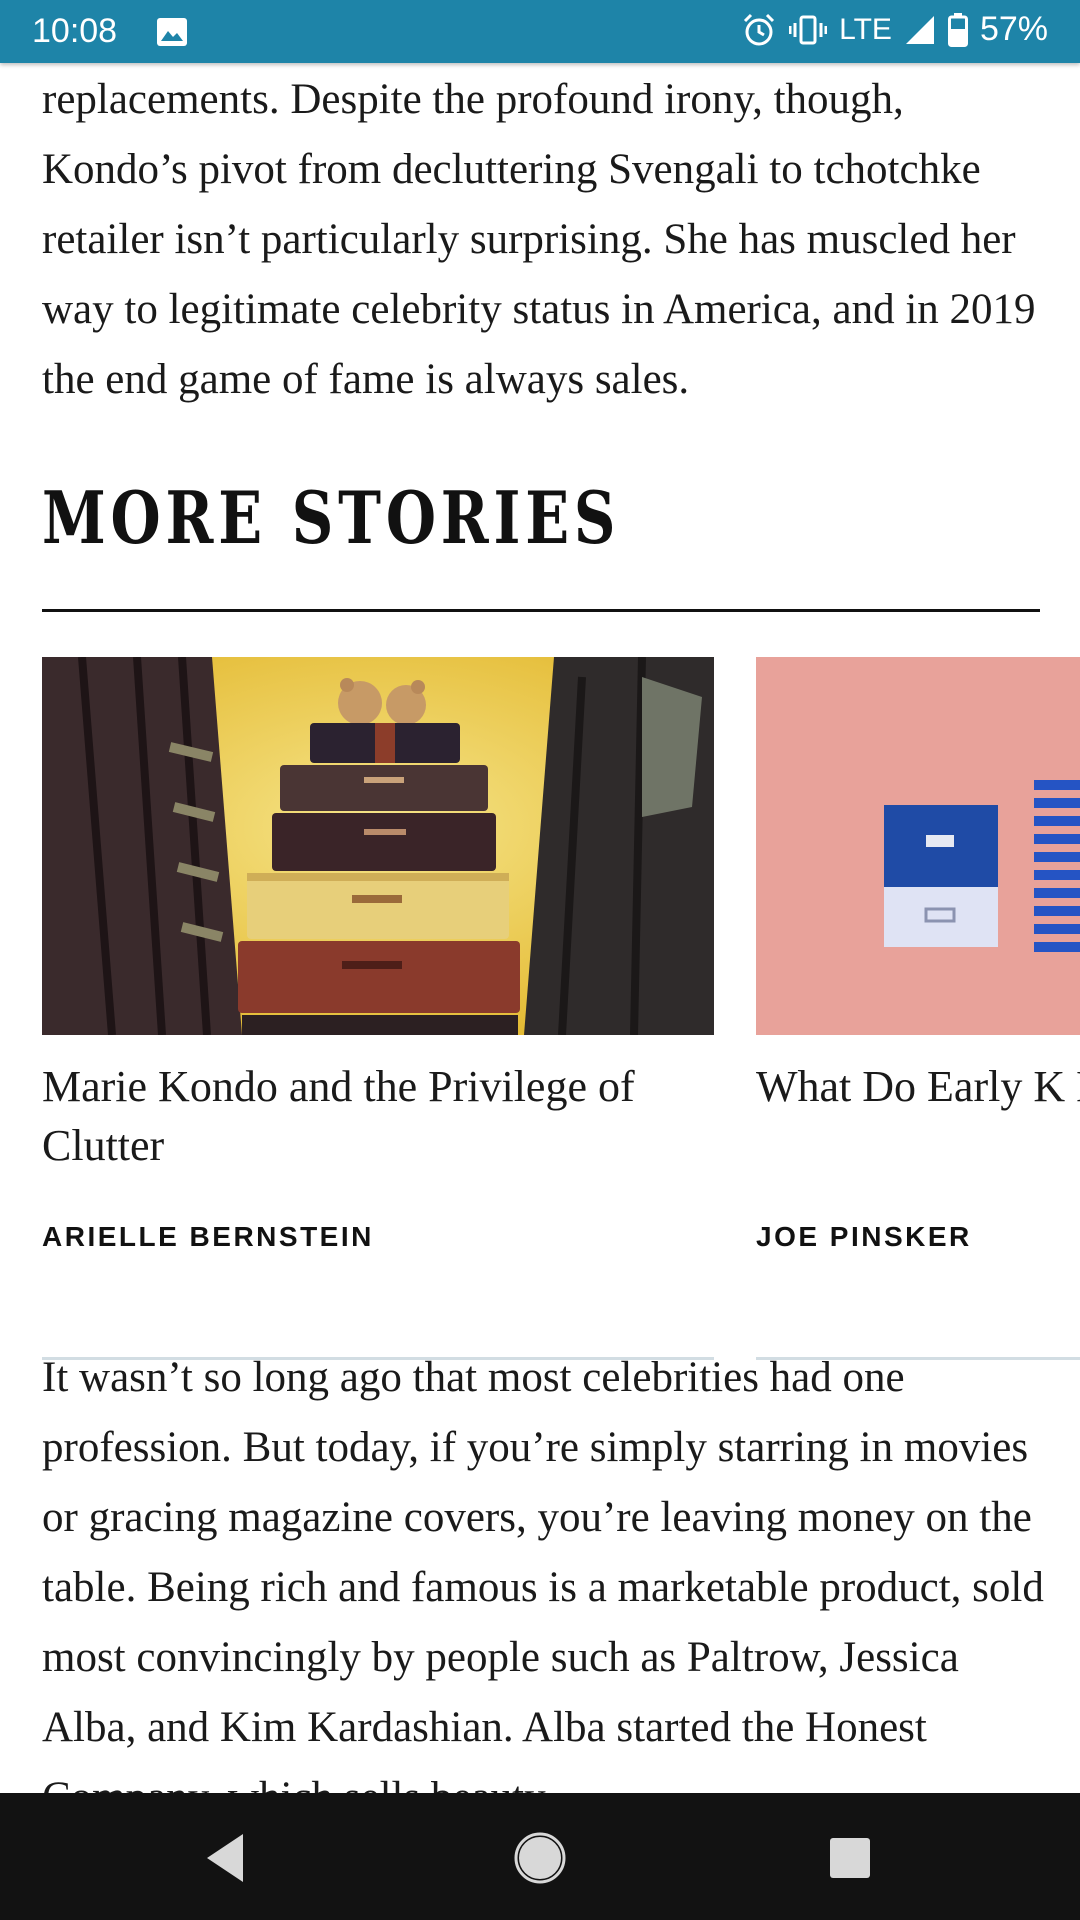 This screenshot has width=1080, height=1920. Describe the element at coordinates (865, 29) in the screenshot. I see `network-type: LTE` at that location.